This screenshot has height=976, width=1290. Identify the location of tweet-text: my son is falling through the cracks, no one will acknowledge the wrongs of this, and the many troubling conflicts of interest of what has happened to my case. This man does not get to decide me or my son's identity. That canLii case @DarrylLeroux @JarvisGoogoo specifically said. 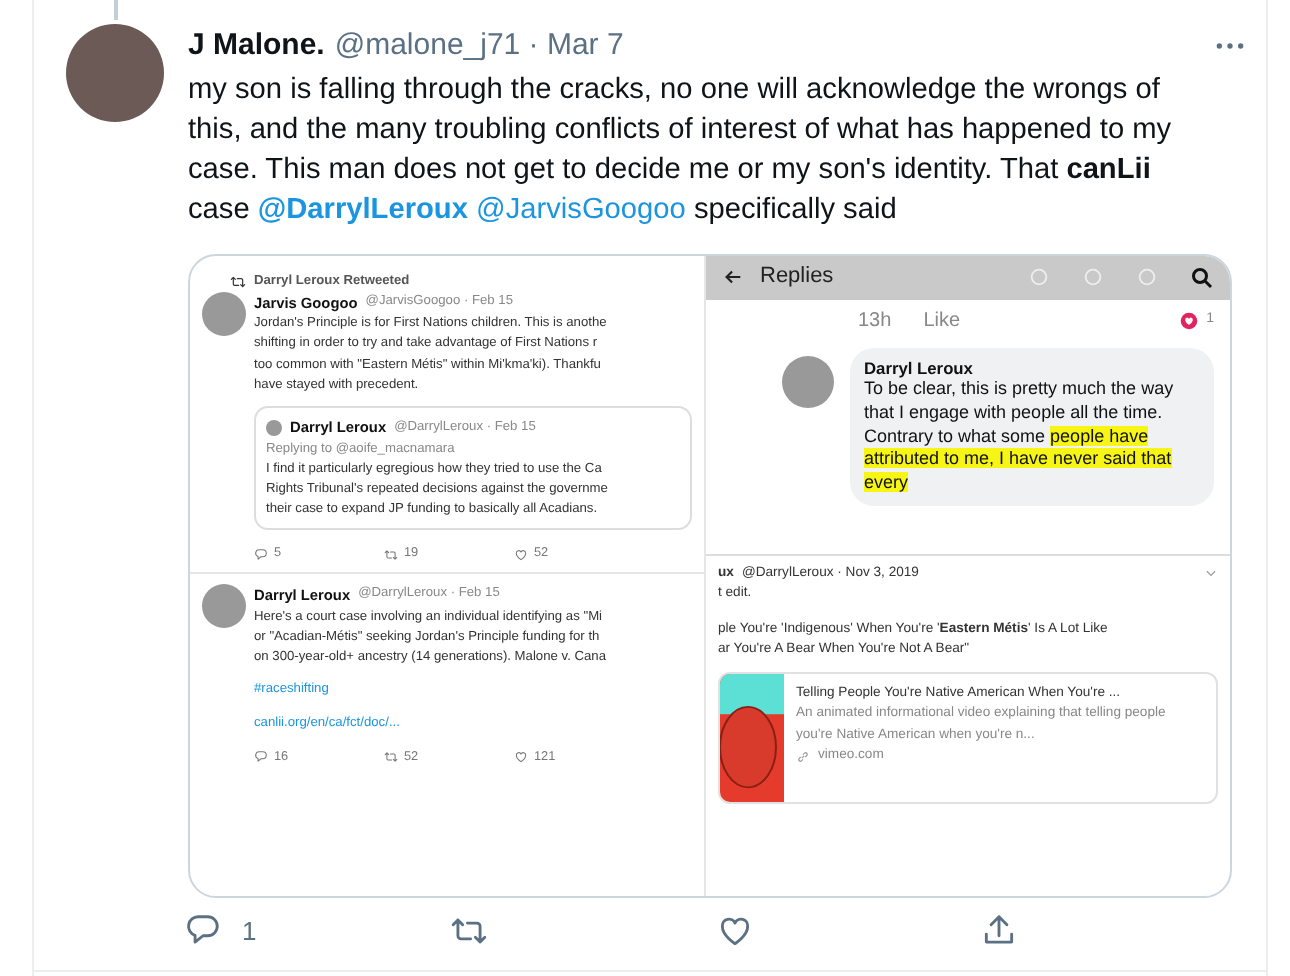
(681, 150).